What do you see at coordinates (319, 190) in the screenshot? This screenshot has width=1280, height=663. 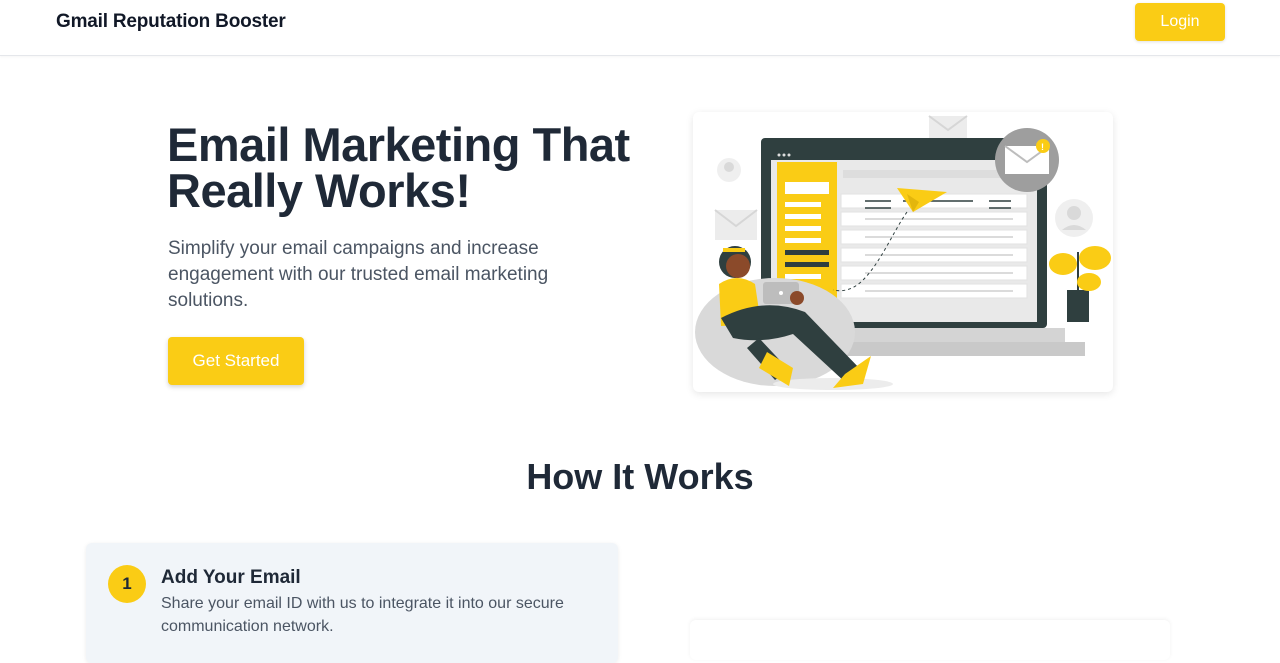 I see `hero-title-line-2: Really Works!` at bounding box center [319, 190].